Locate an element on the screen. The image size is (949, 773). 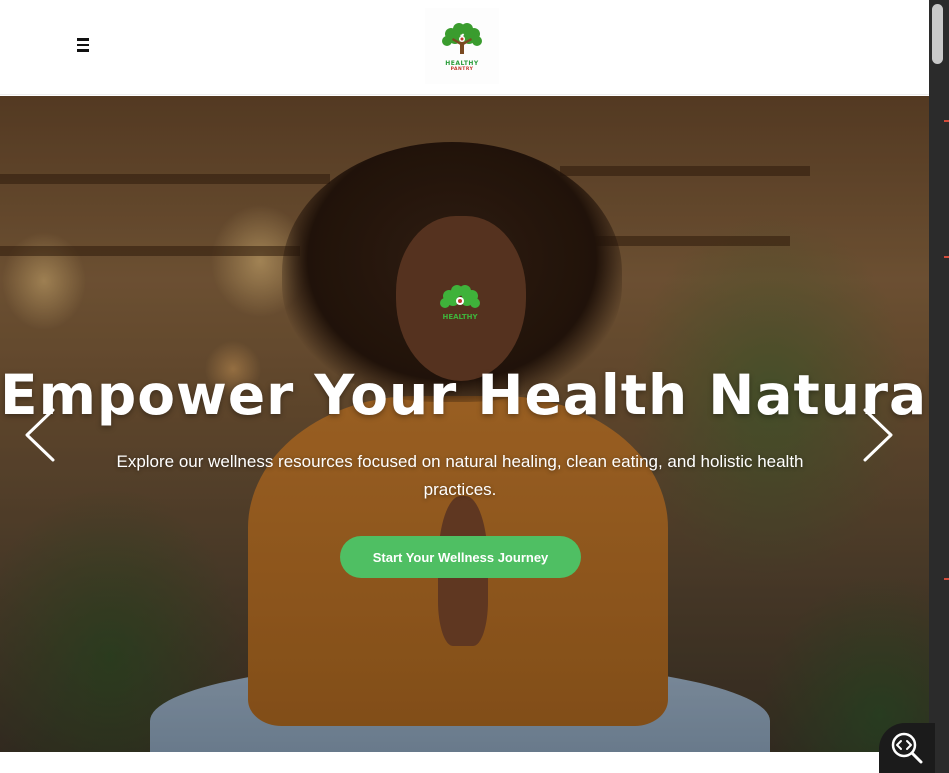
start-wellness-journey-button: Start Your Wellness Journey is located at coordinates (460, 557).